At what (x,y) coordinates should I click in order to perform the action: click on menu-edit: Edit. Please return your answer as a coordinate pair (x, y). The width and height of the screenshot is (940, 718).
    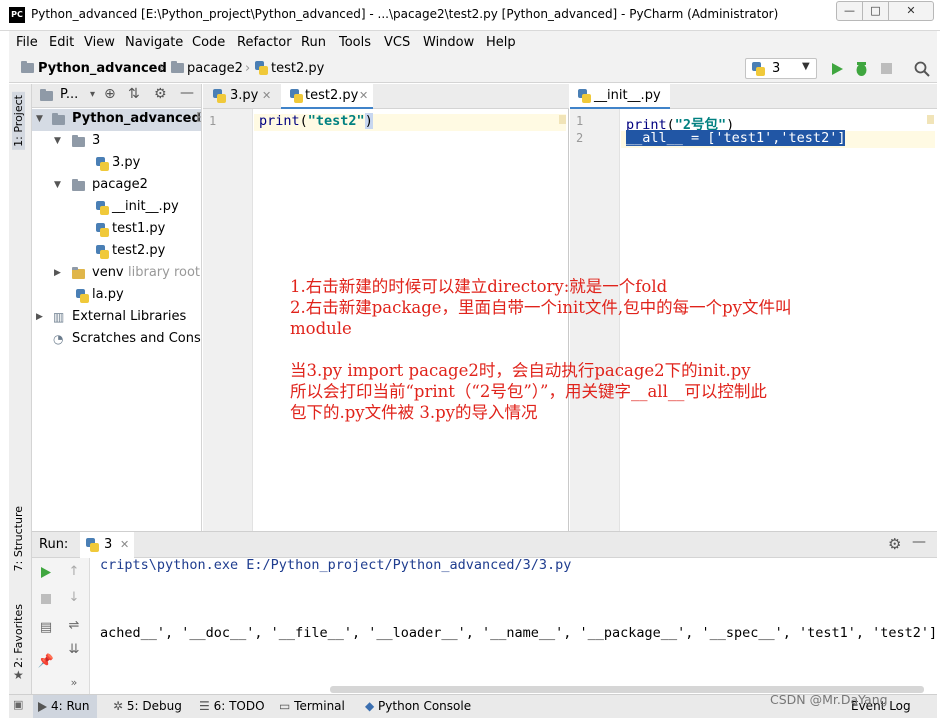
    Looking at the image, I should click on (61, 42).